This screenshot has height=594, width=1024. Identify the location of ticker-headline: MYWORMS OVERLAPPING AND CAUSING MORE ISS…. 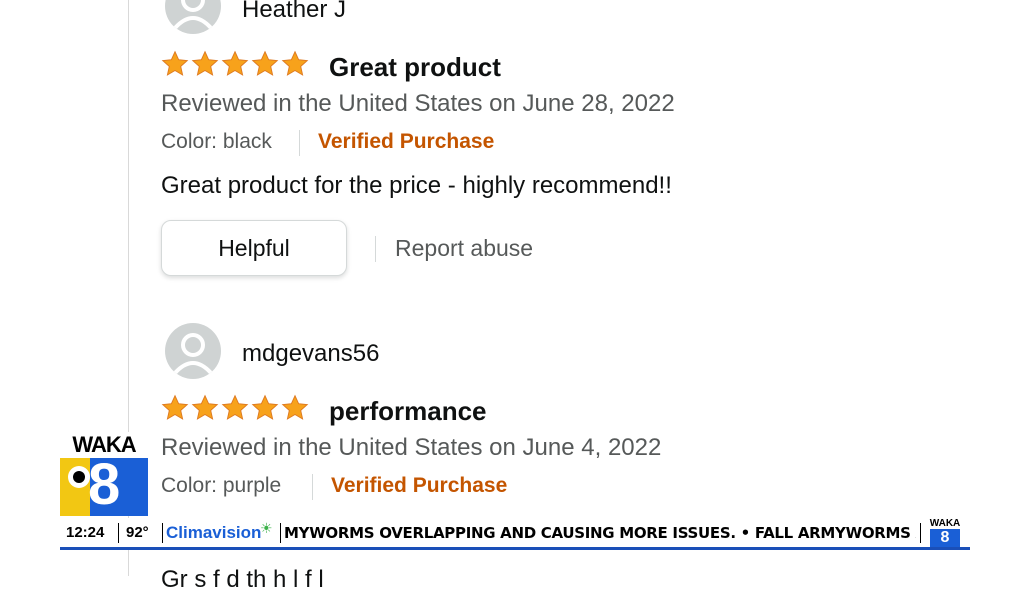
(600, 533).